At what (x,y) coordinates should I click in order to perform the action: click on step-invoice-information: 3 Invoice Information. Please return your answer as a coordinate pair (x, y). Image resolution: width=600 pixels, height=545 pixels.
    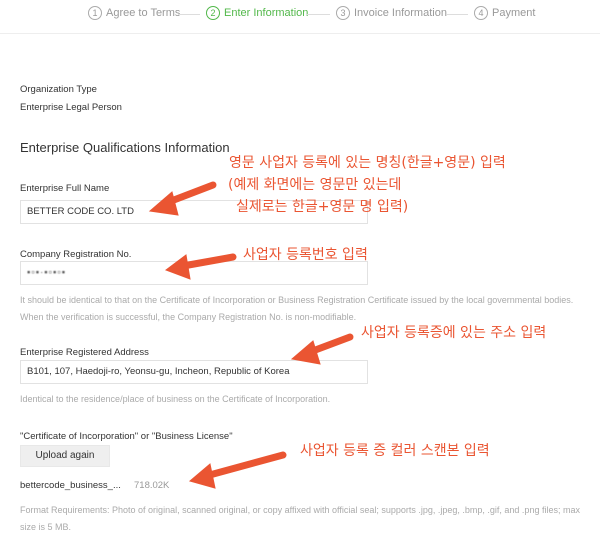
    Looking at the image, I should click on (391, 13).